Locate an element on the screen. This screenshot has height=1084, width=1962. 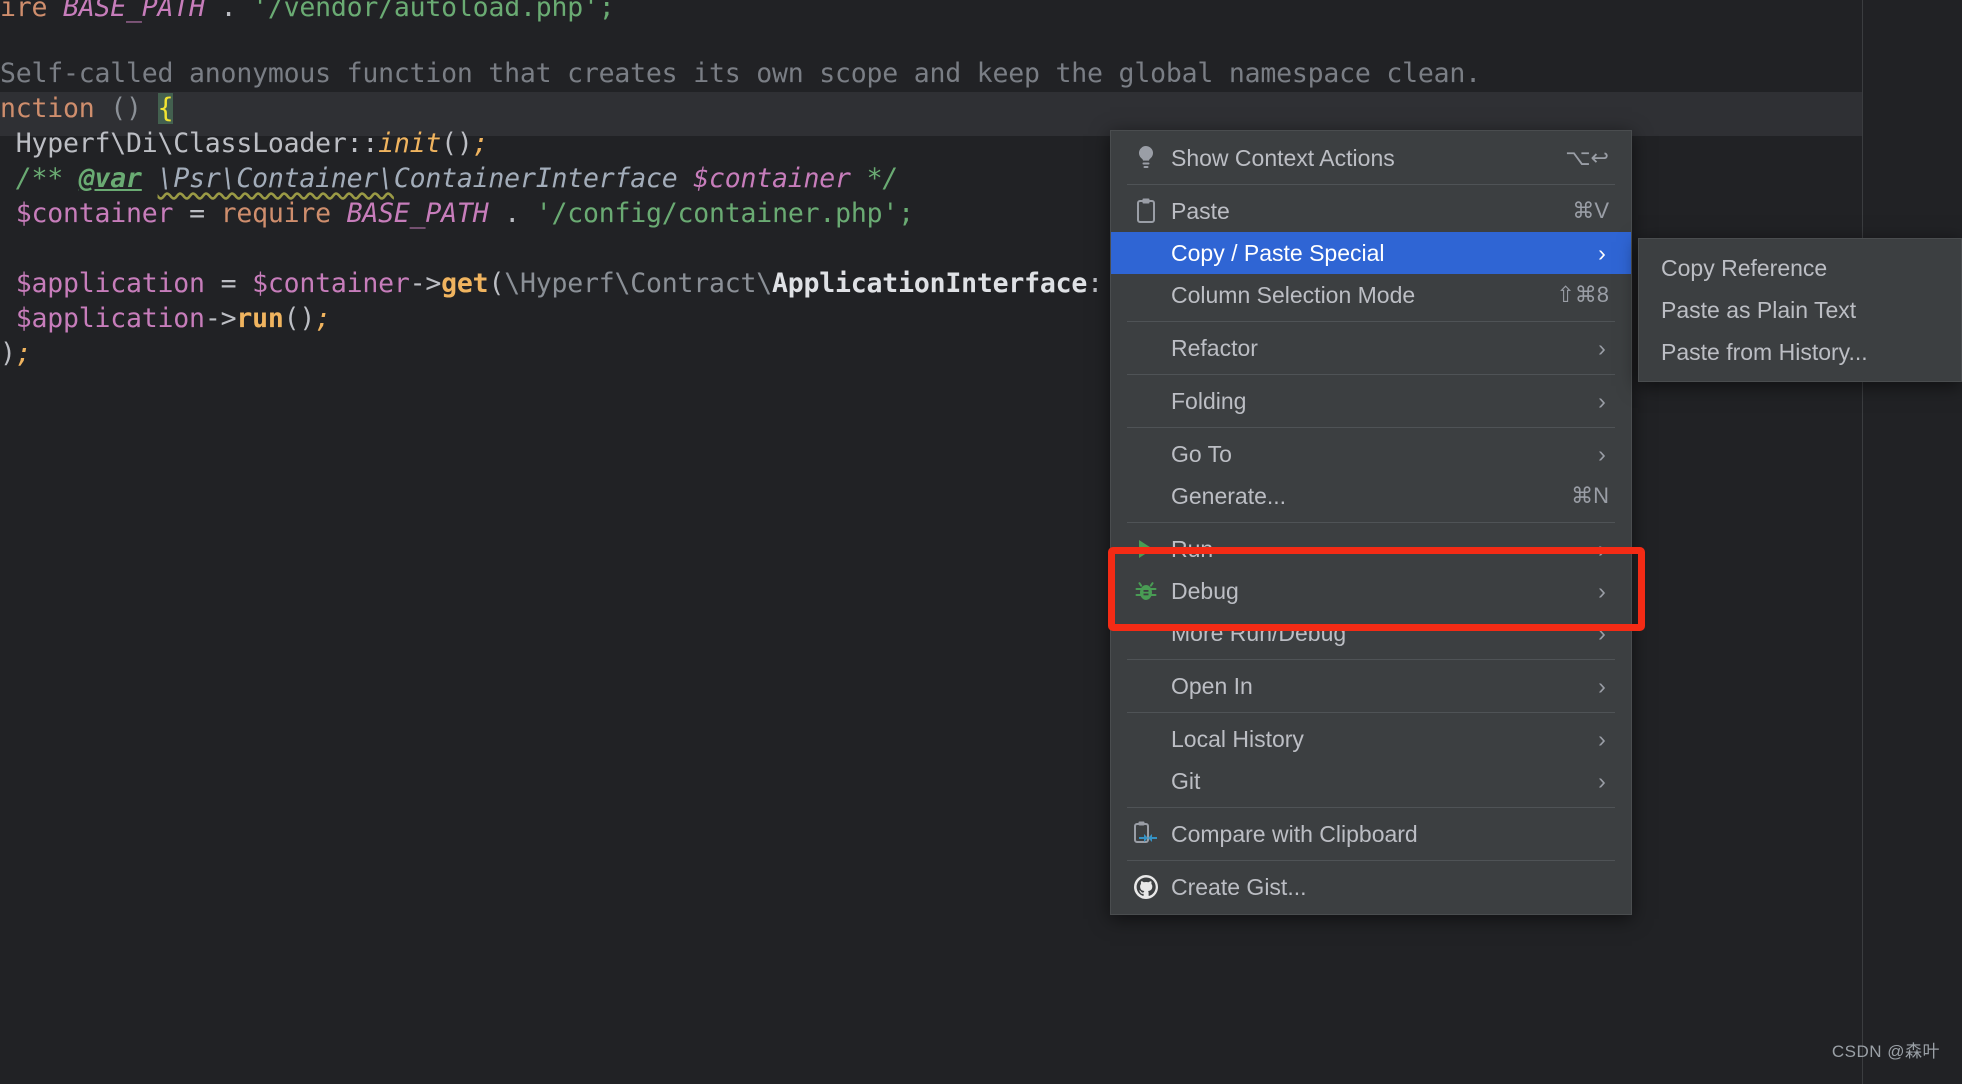
menu-item-label: Debug is located at coordinates (1205, 590).